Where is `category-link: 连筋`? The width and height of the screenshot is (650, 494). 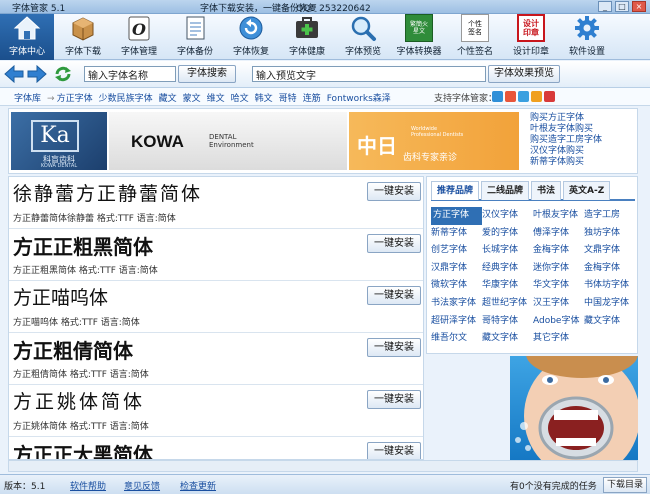
category-link: 连筋 is located at coordinates (312, 99).